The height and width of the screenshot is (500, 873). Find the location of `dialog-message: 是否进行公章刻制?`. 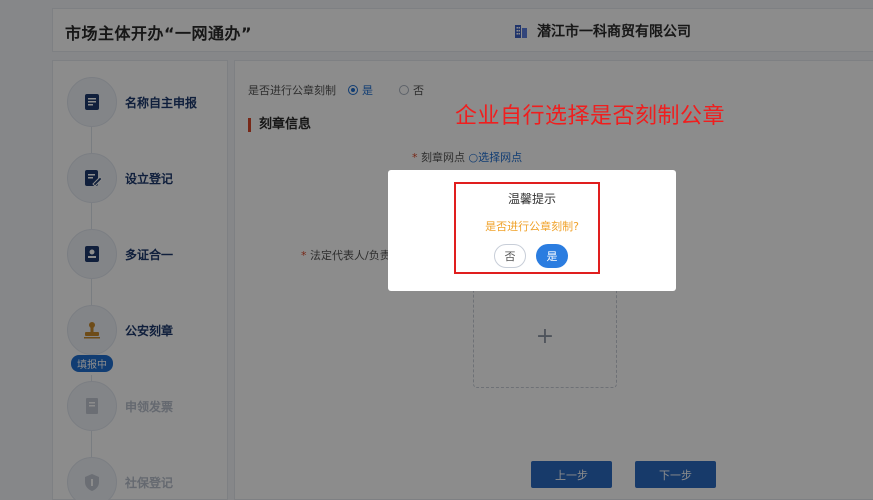

dialog-message: 是否进行公章刻制? is located at coordinates (532, 226).